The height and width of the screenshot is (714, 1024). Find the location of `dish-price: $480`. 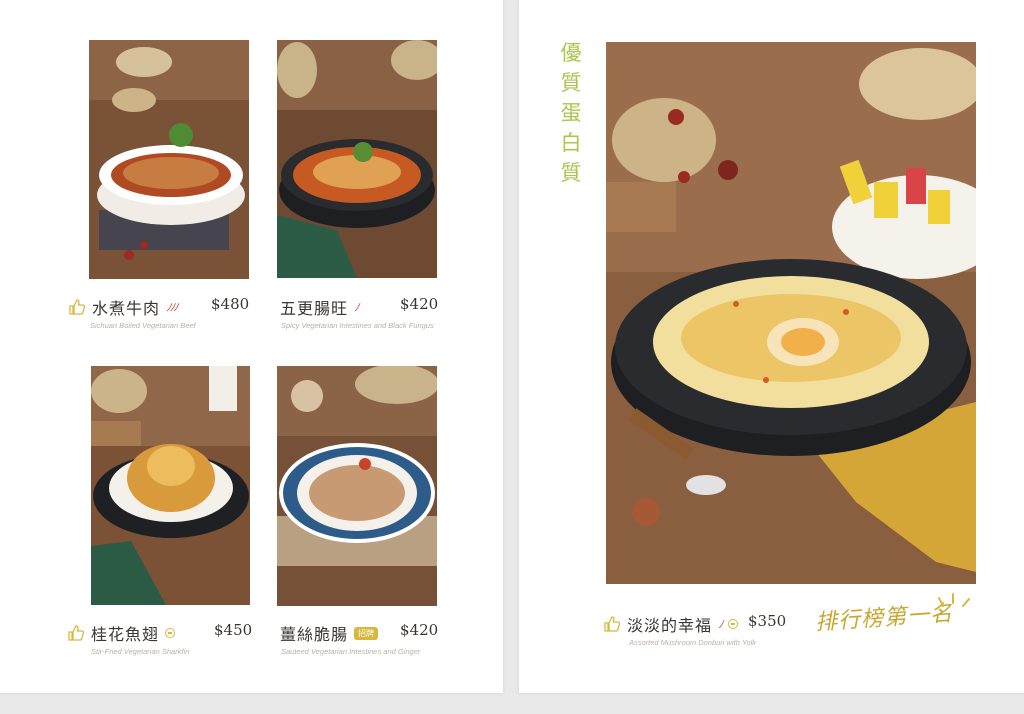

dish-price: $480 is located at coordinates (230, 304).